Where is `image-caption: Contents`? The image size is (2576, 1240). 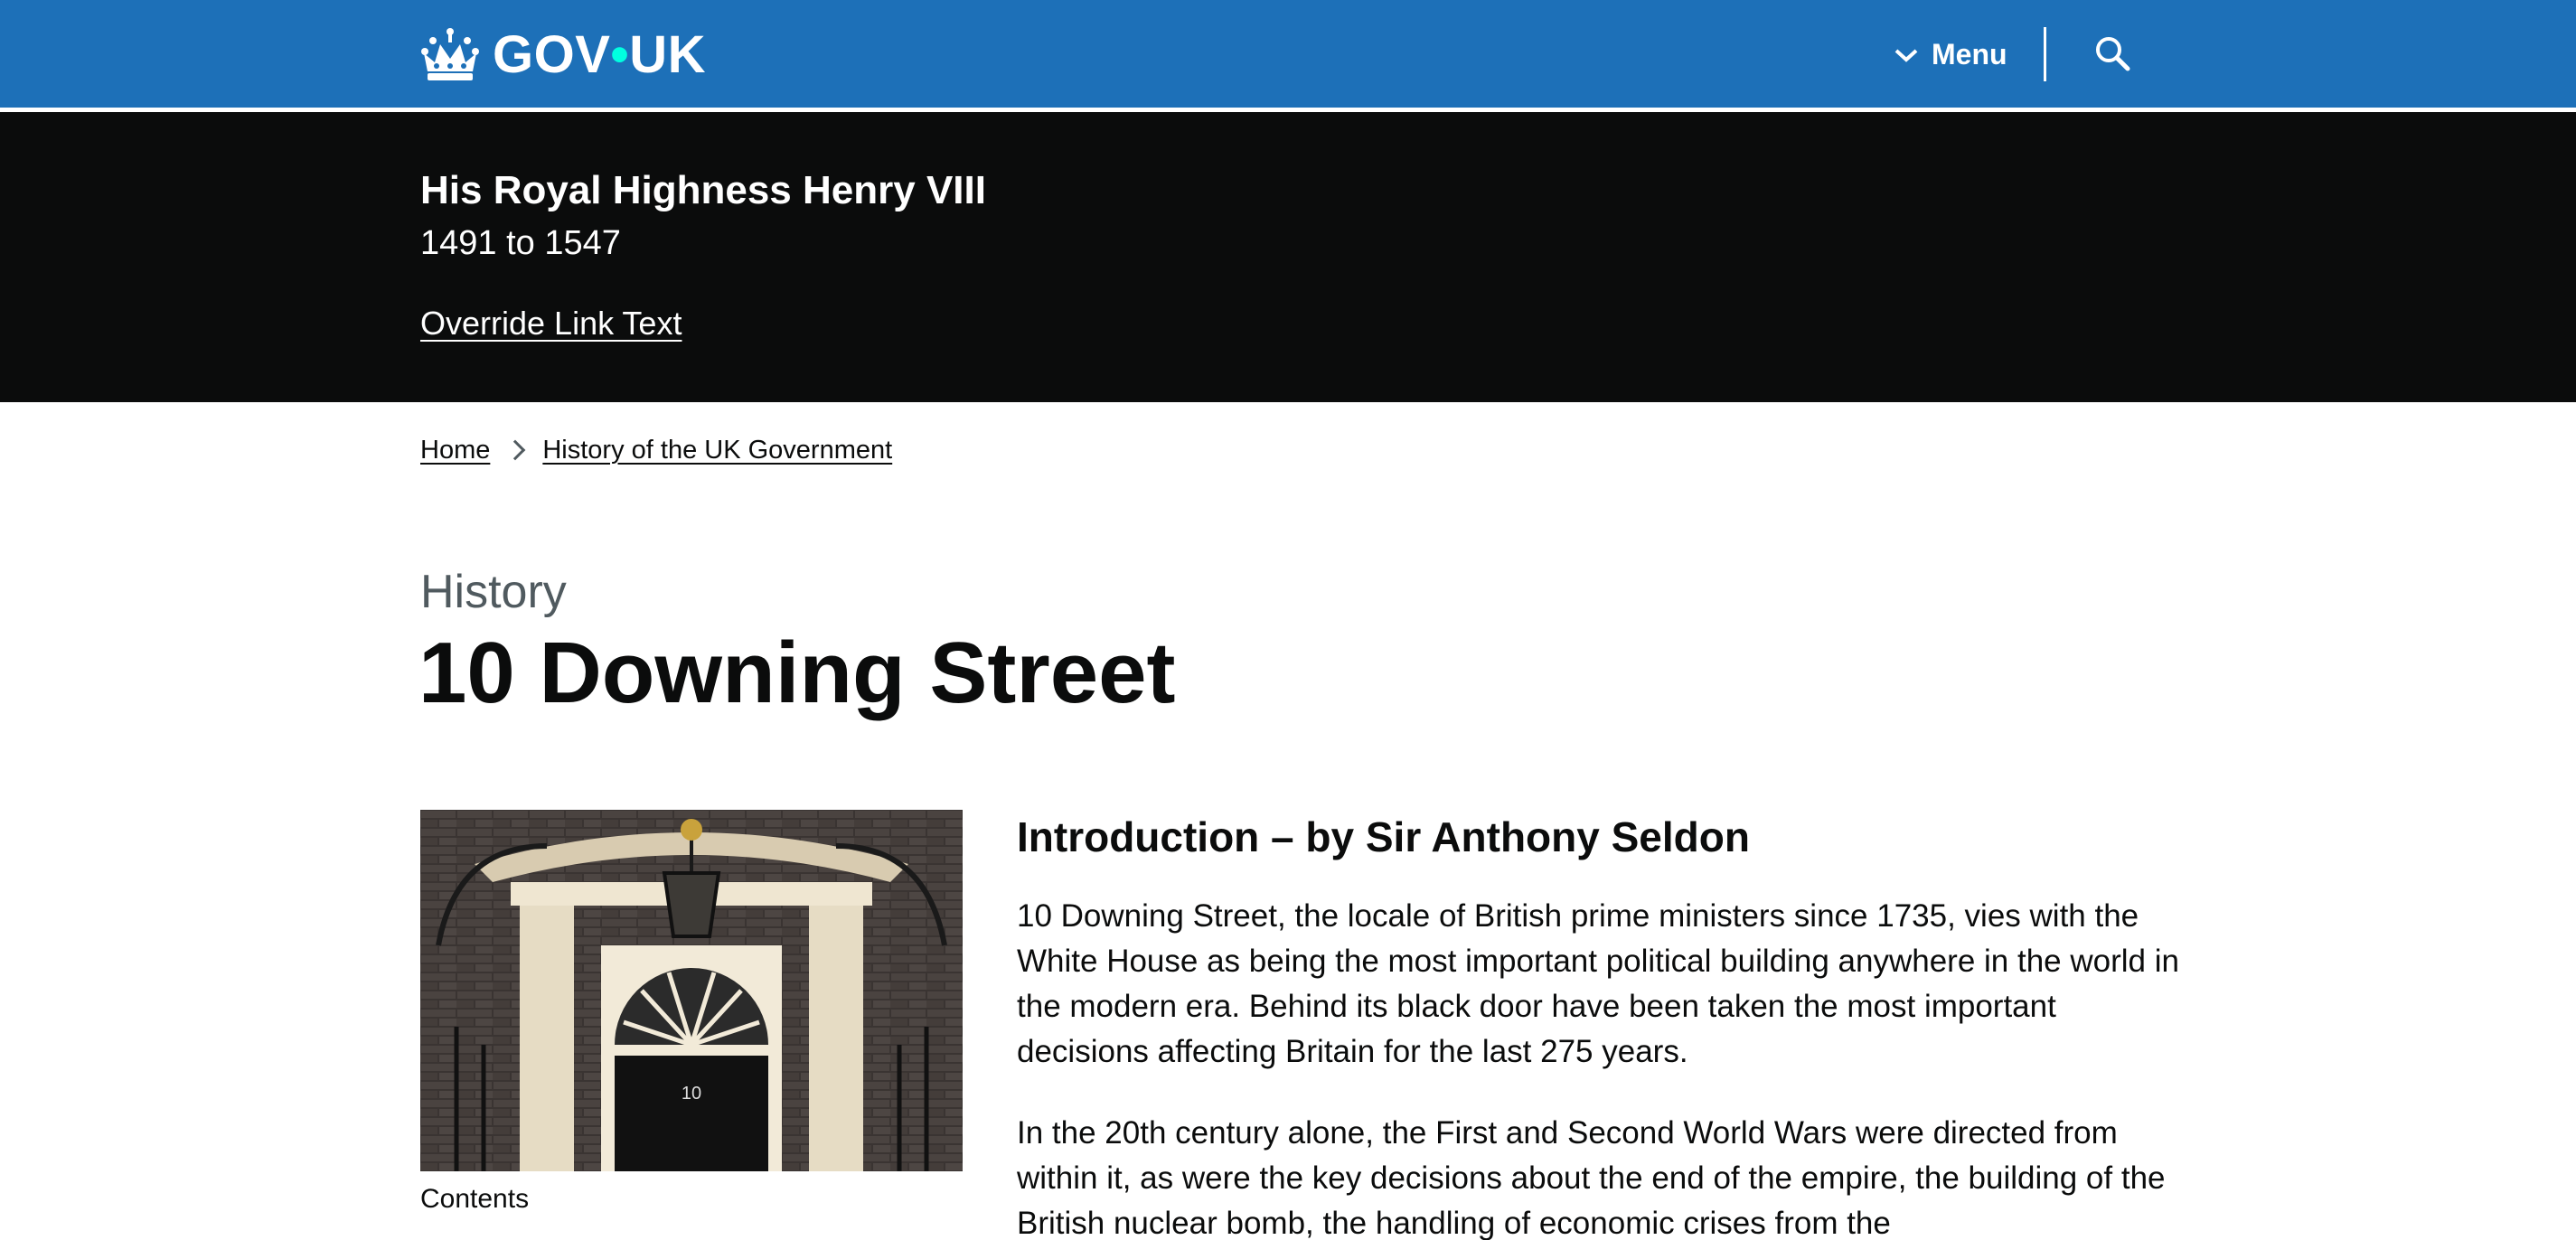 image-caption: Contents is located at coordinates (475, 1199).